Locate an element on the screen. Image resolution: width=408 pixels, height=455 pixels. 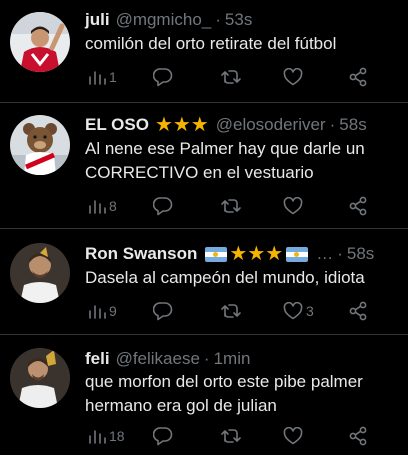
views-button: 9 is located at coordinates (102, 311).